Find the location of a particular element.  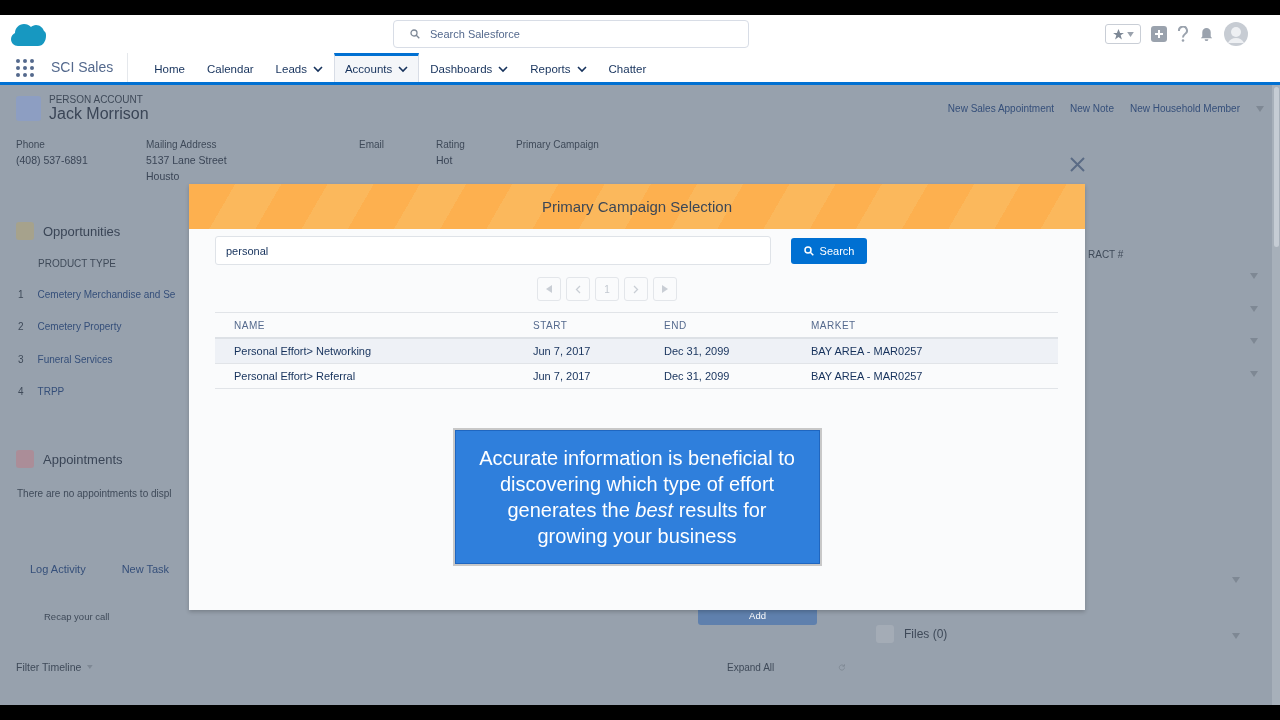

column-header: MARKET is located at coordinates (834, 325).